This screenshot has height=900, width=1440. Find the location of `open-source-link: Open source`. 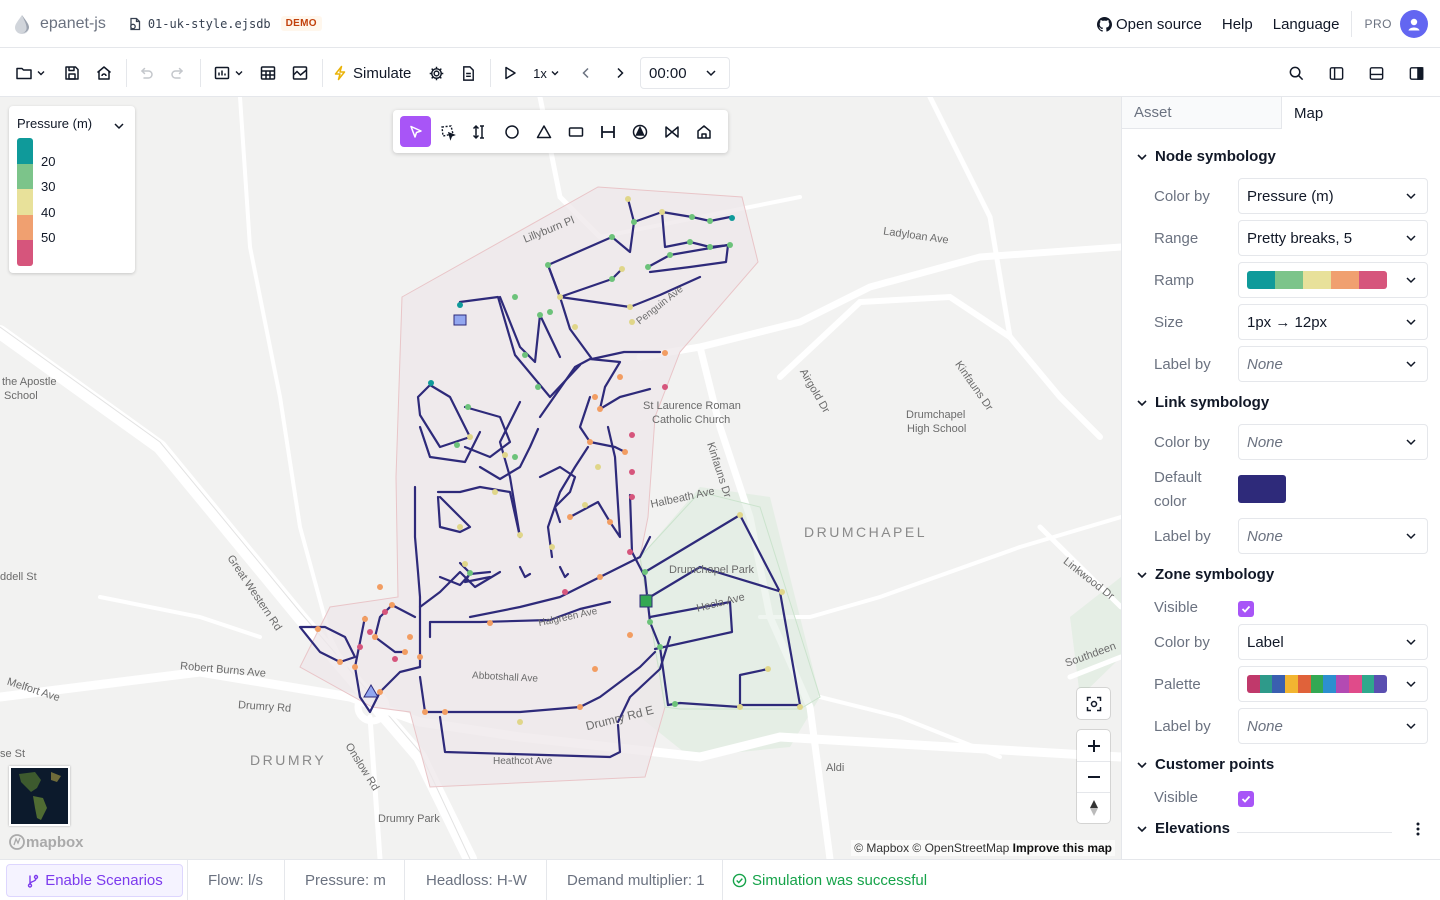

open-source-link: Open source is located at coordinates (1149, 24).